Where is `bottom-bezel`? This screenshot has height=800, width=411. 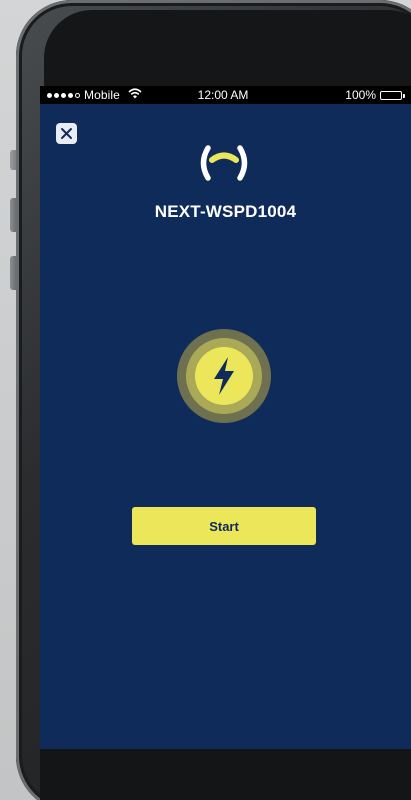
bottom-bezel is located at coordinates (225, 774).